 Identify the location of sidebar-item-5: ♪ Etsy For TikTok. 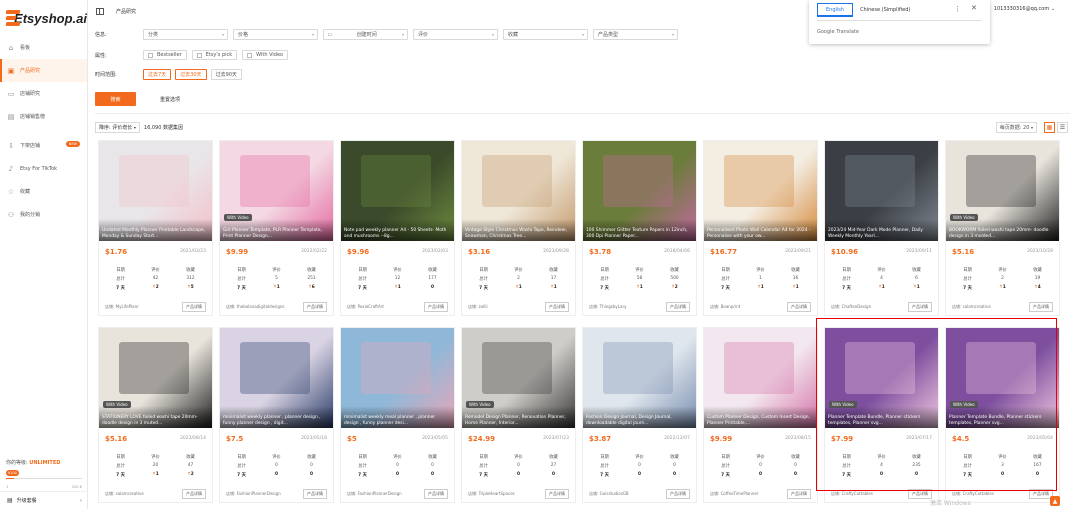
(43, 168).